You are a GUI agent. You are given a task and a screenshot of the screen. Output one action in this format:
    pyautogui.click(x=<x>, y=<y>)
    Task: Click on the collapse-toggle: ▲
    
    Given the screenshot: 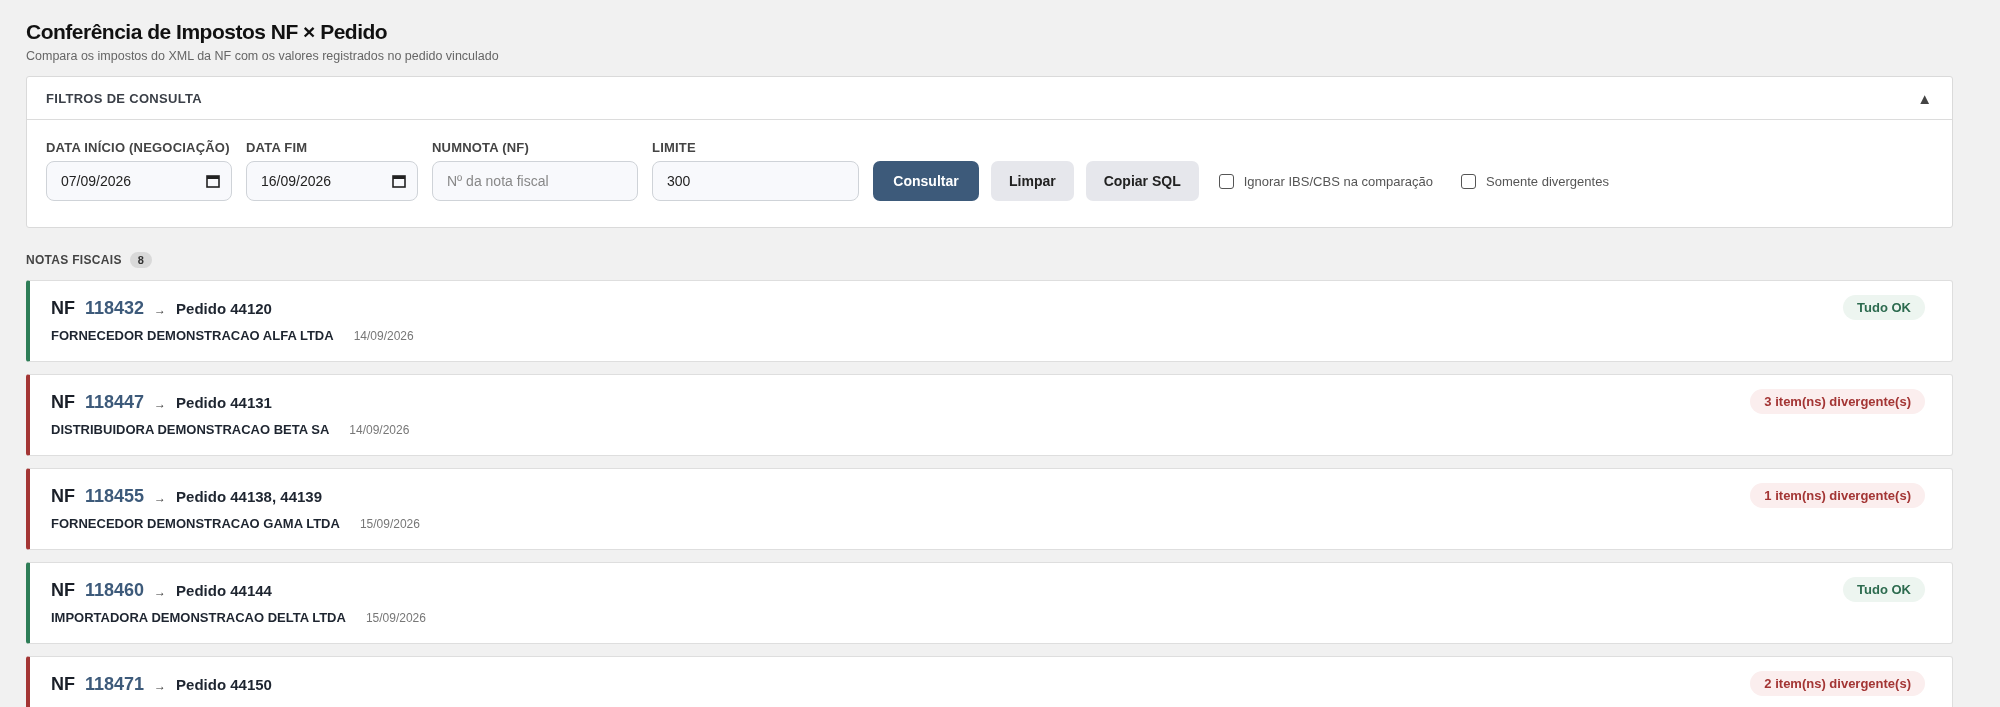 What is the action you would take?
    pyautogui.click(x=1924, y=98)
    